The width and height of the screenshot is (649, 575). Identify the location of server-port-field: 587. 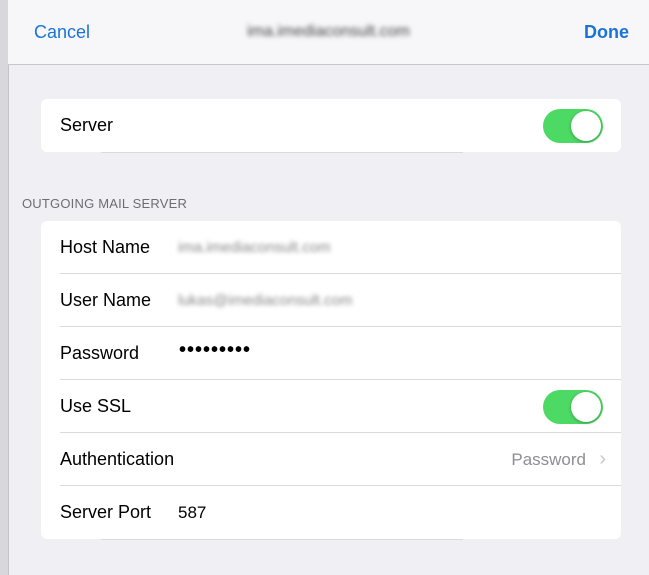
(192, 513).